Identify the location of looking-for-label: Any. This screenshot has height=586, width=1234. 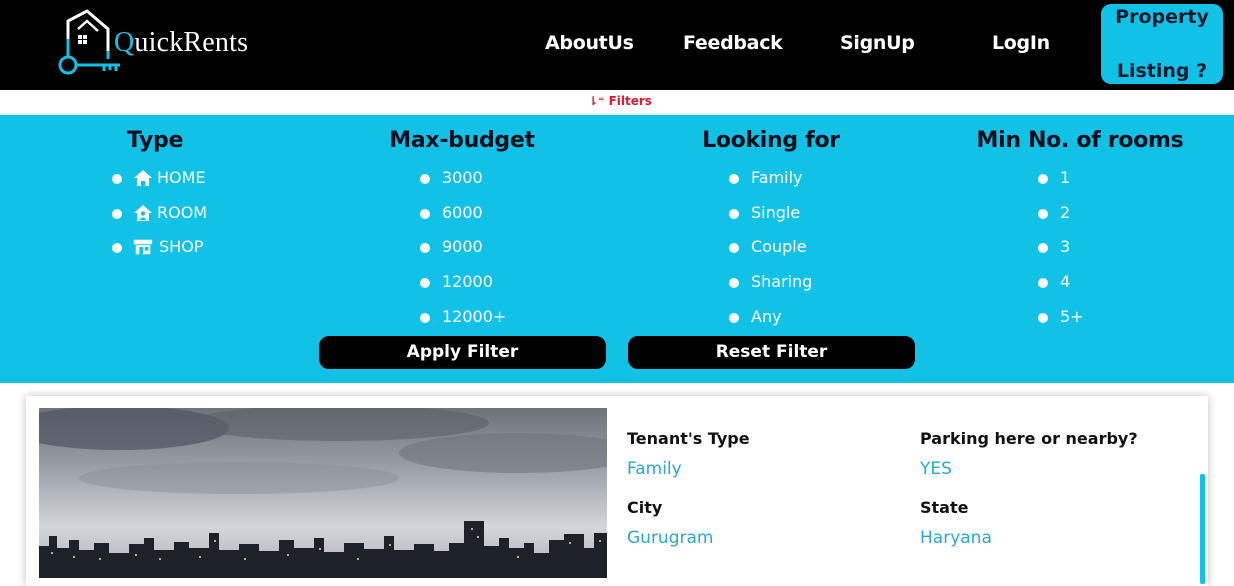
(766, 316).